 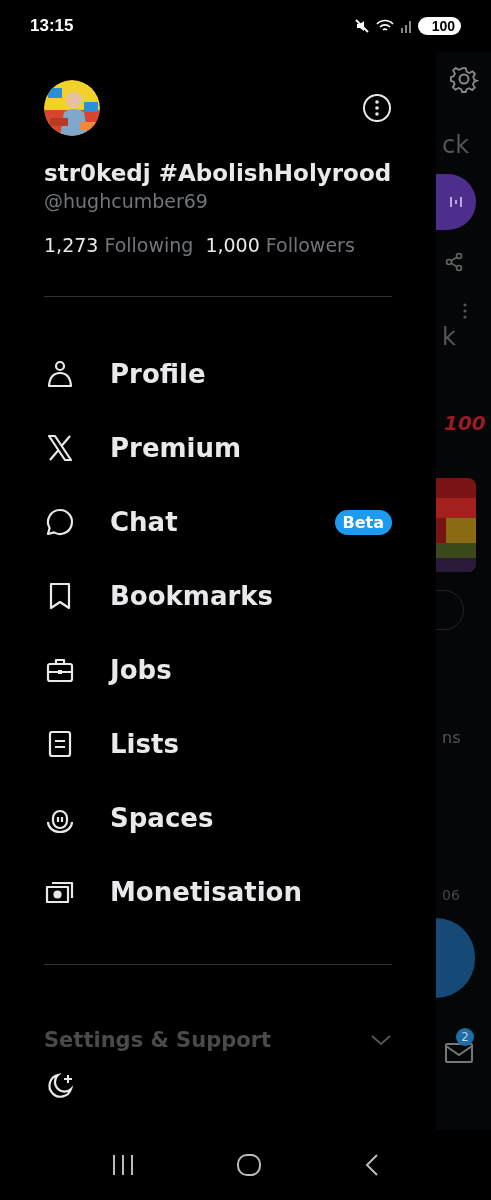 What do you see at coordinates (372, 1165) in the screenshot?
I see `back-icon` at bounding box center [372, 1165].